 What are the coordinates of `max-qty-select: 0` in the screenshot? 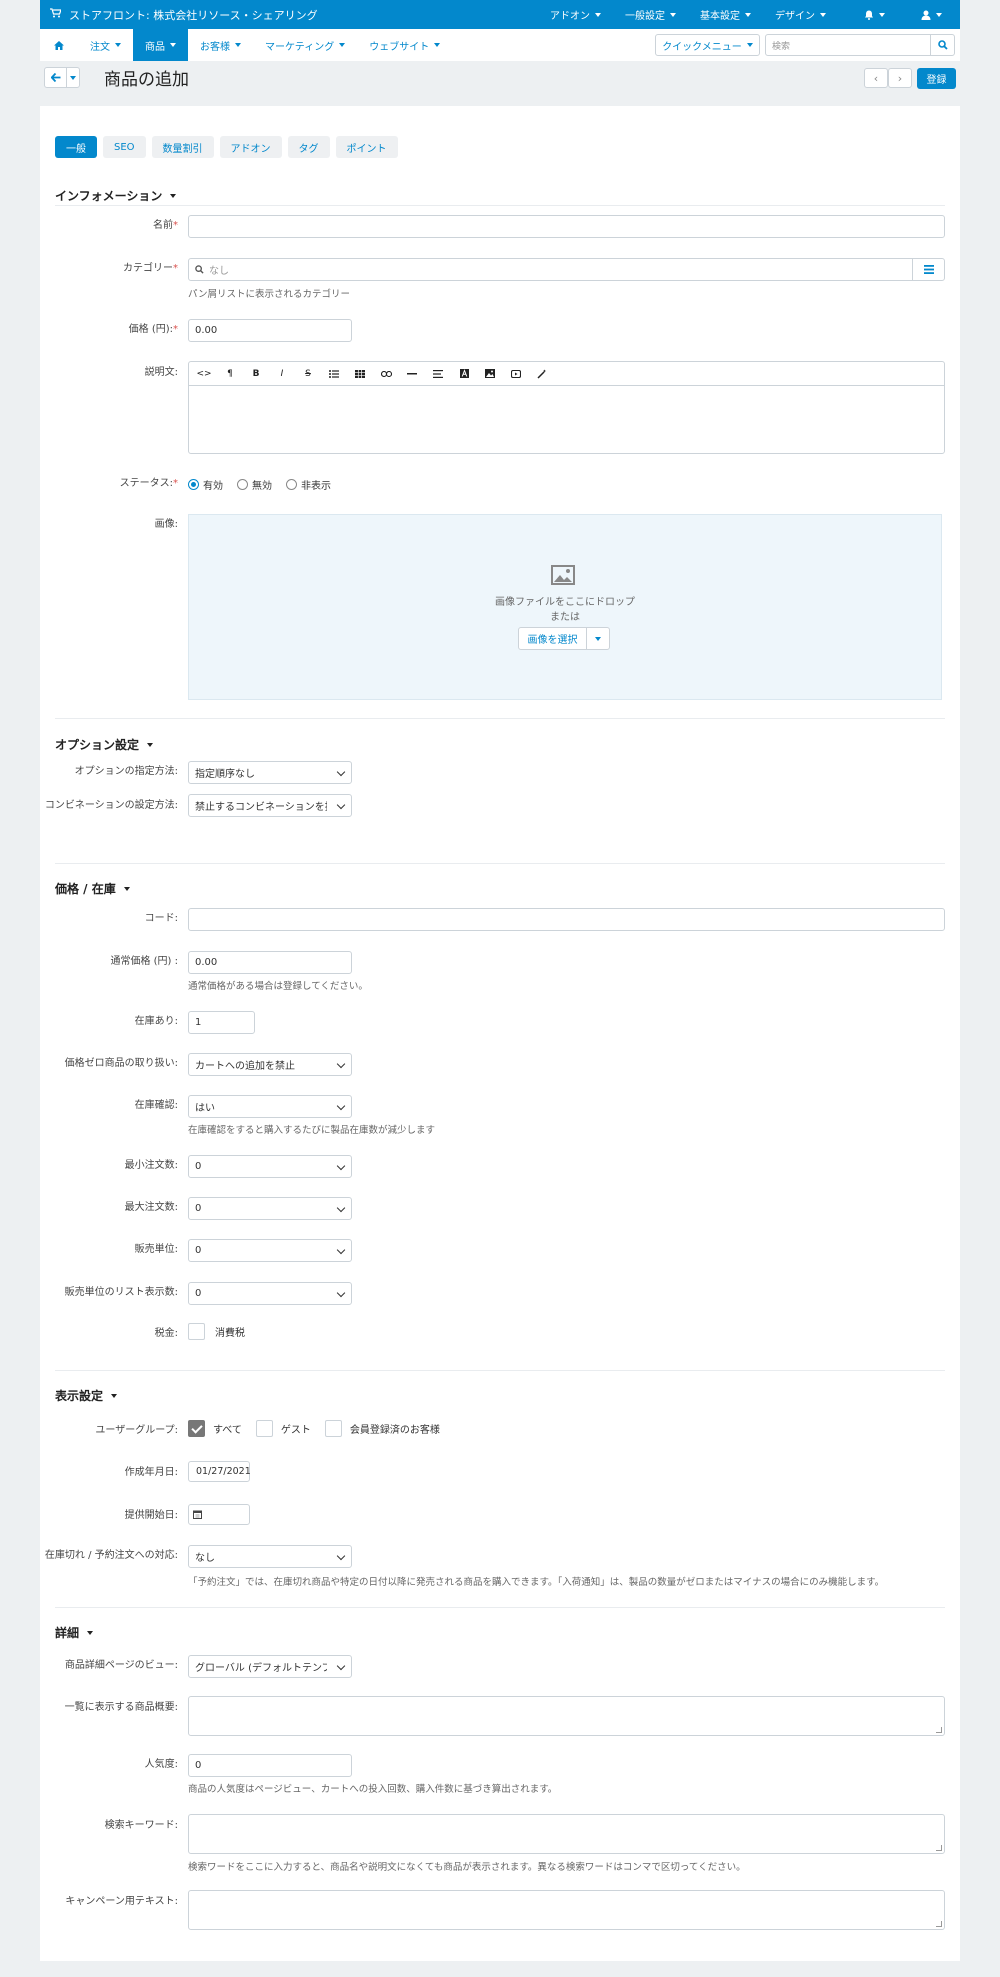 It's located at (270, 1208).